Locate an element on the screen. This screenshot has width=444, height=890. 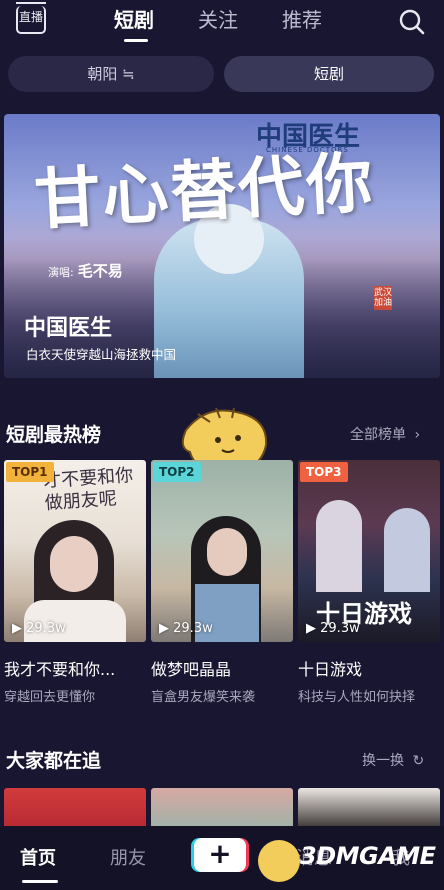
follow-section-title: 大家都在追 is located at coordinates (54, 761).